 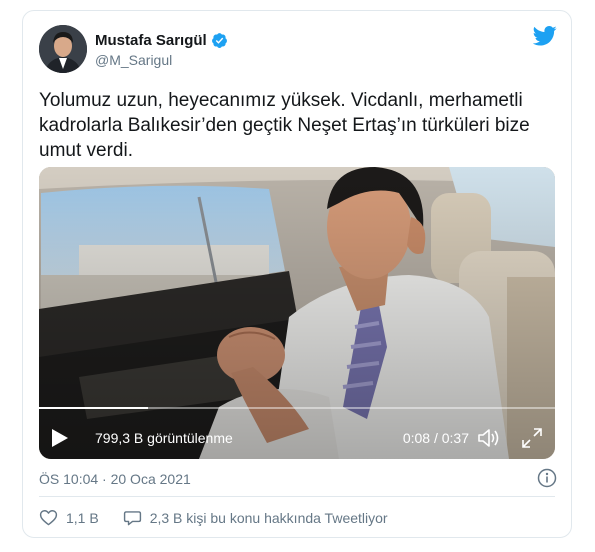 What do you see at coordinates (547, 478) in the screenshot?
I see `info-icon` at bounding box center [547, 478].